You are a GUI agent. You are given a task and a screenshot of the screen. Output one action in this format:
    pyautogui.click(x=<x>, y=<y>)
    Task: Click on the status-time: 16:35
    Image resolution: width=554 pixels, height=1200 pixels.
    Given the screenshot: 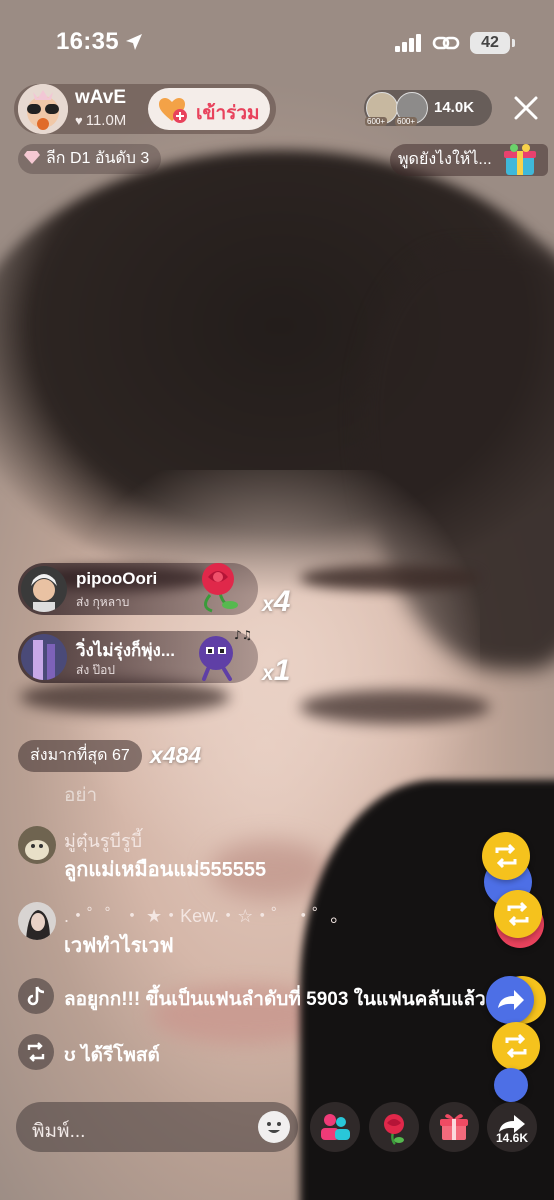 What is the action you would take?
    pyautogui.click(x=87, y=41)
    